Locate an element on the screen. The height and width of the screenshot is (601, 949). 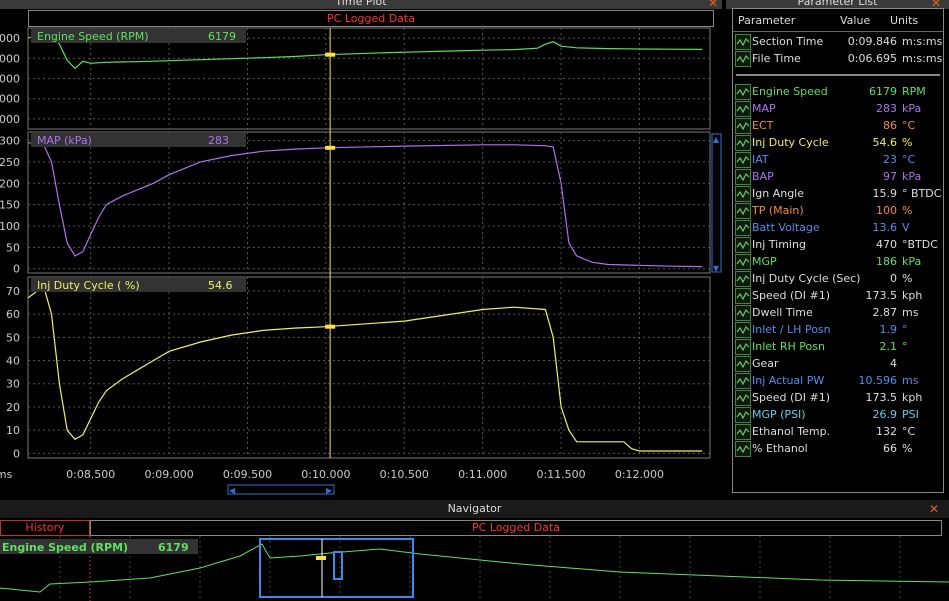
navigator-logged-label: PC Logged Data is located at coordinates (516, 528).